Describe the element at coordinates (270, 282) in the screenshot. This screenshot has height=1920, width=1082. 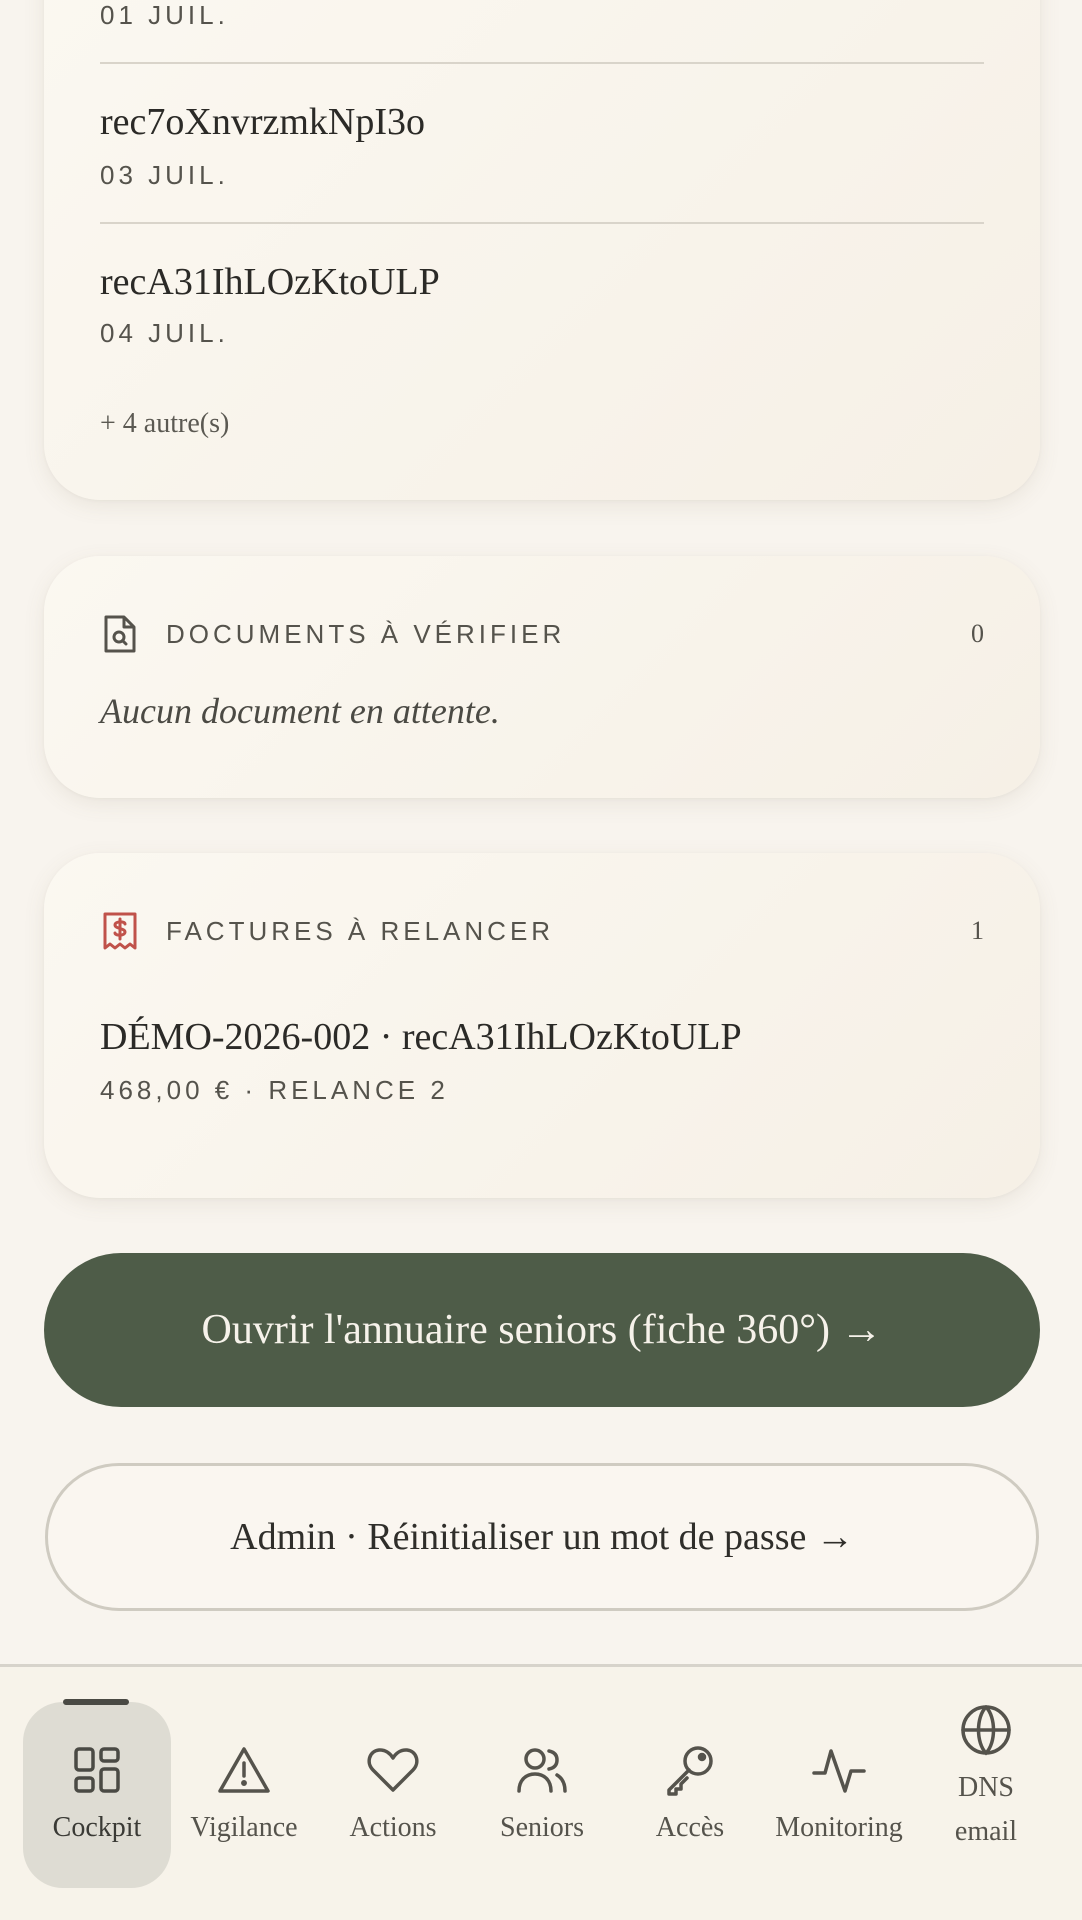
I see `list-item-title: recA31IhLOzKtoULP` at that location.